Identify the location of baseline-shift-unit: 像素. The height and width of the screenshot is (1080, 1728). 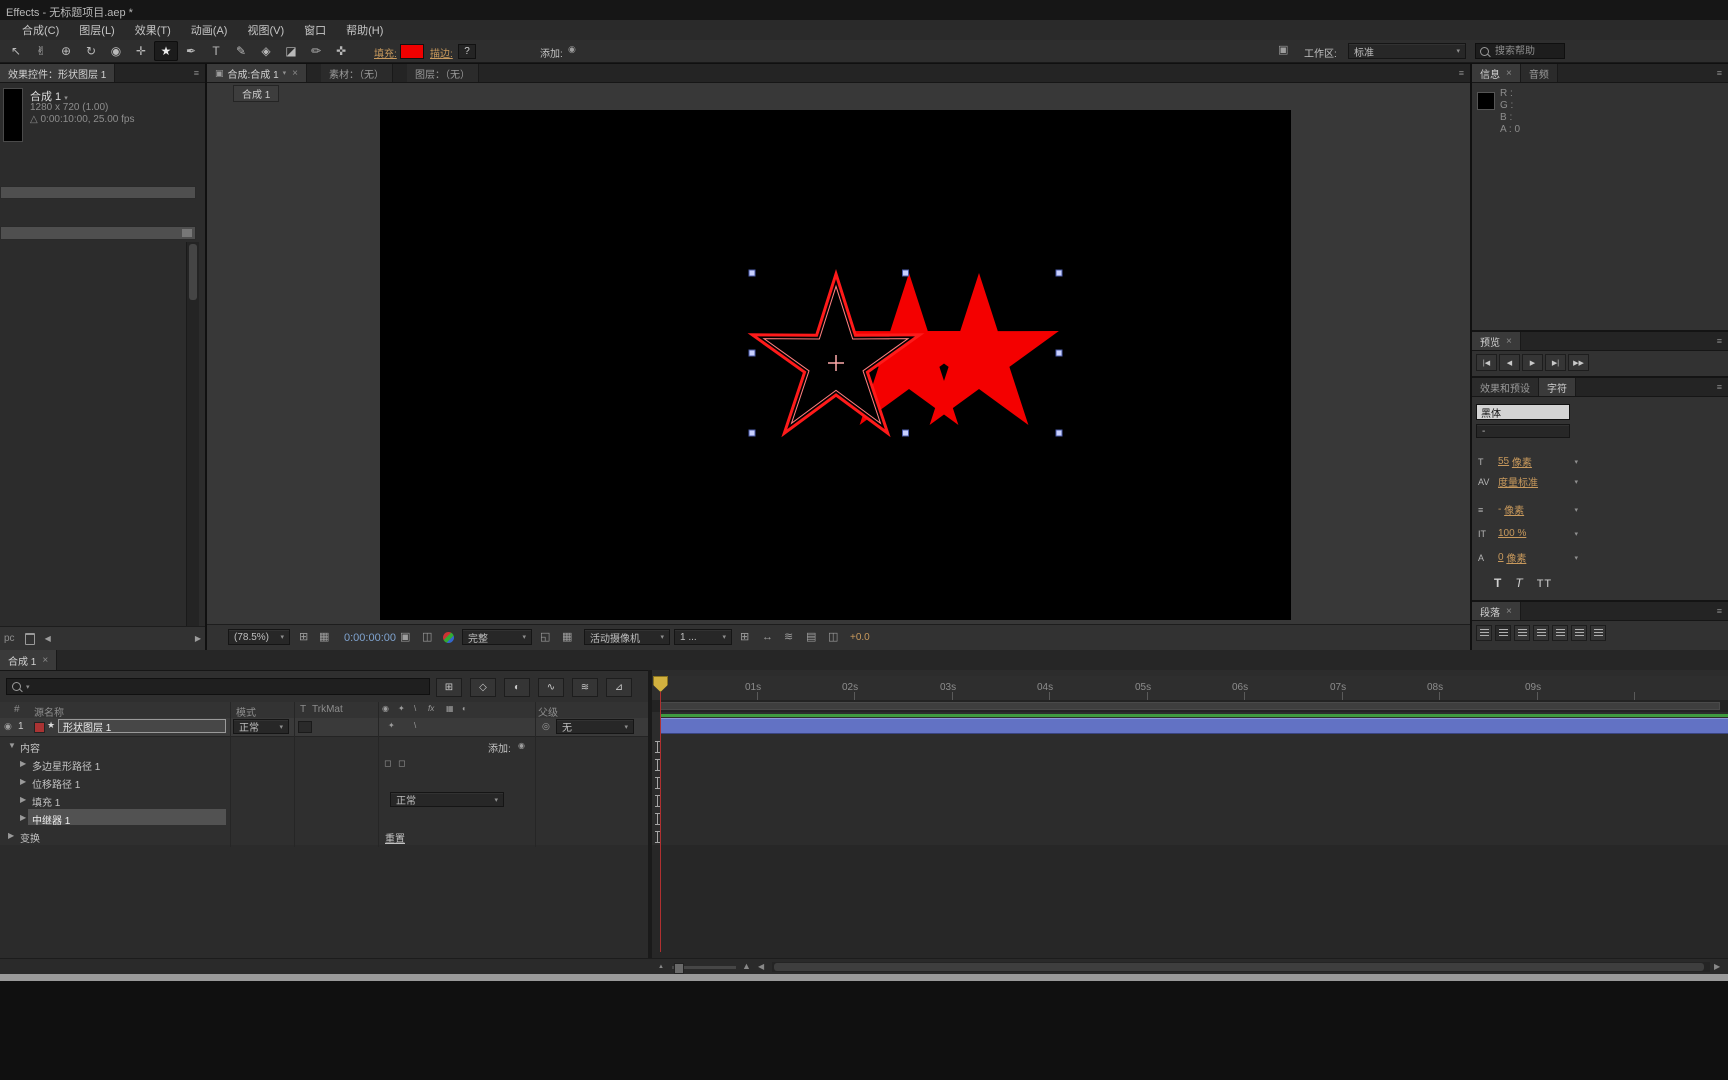
(1516, 557).